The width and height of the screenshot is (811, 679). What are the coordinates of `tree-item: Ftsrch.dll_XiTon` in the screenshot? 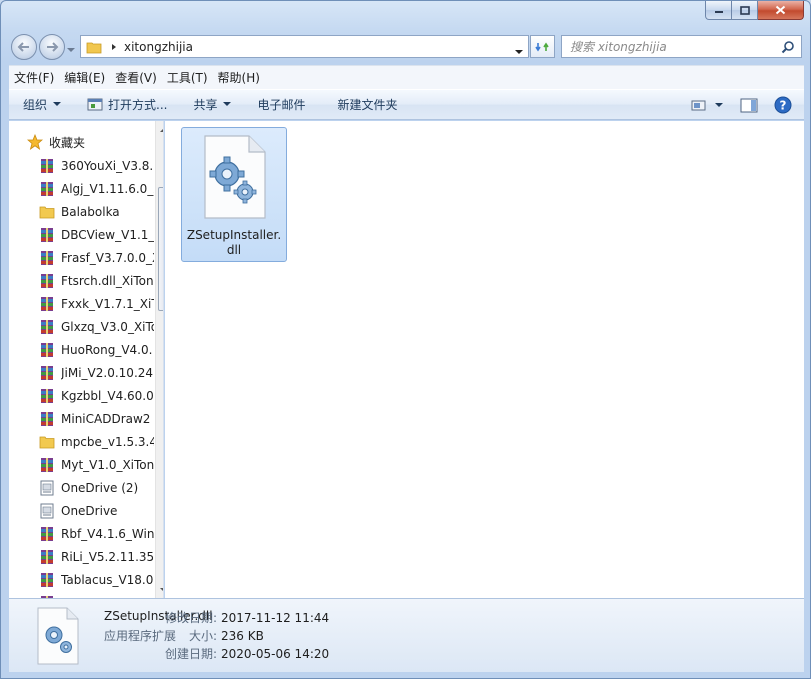 It's located at (81, 280).